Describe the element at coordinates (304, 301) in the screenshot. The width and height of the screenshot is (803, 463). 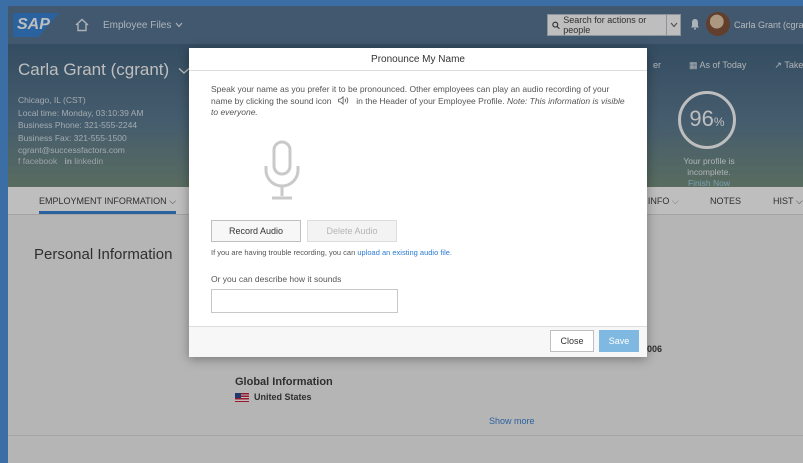
I see `describe-sound-input` at that location.